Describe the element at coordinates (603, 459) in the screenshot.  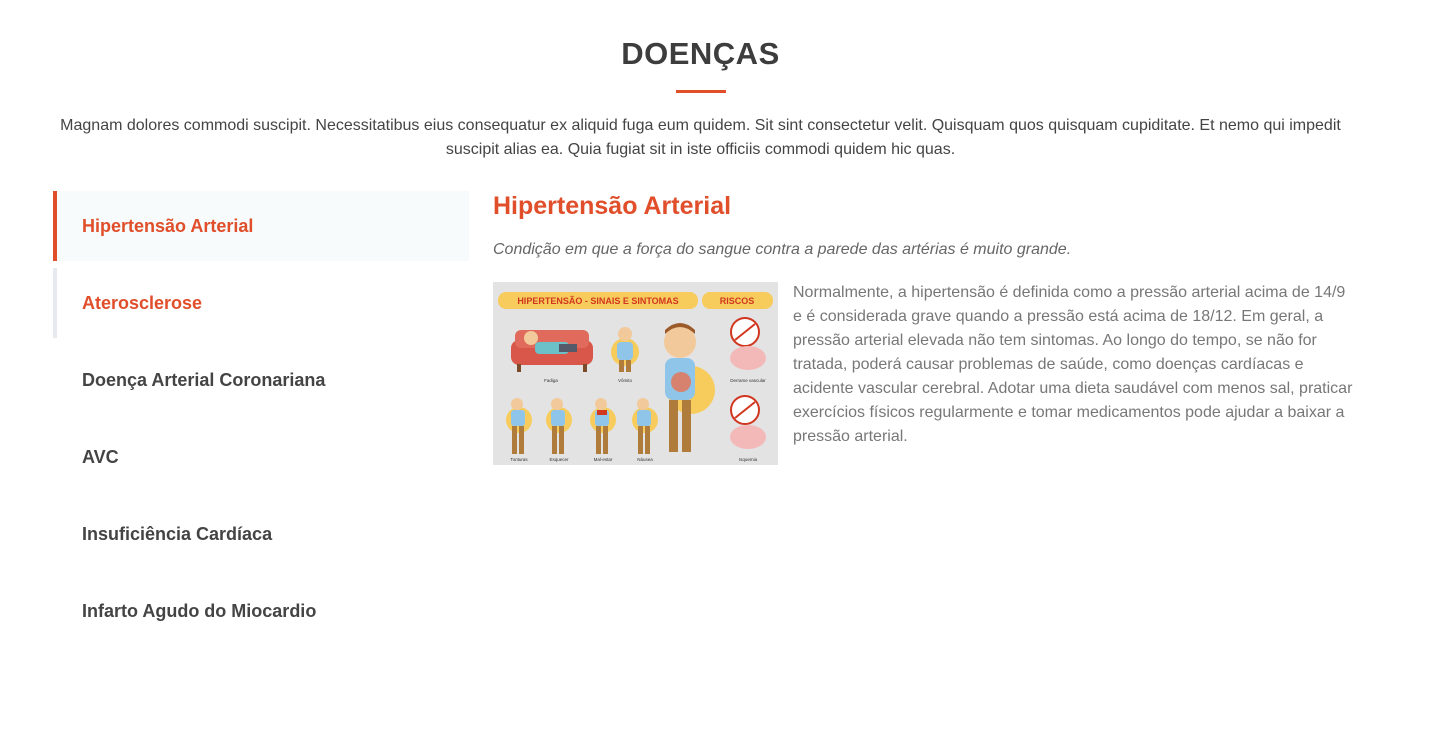
I see `caption-mal-estar: Mal-estar` at that location.